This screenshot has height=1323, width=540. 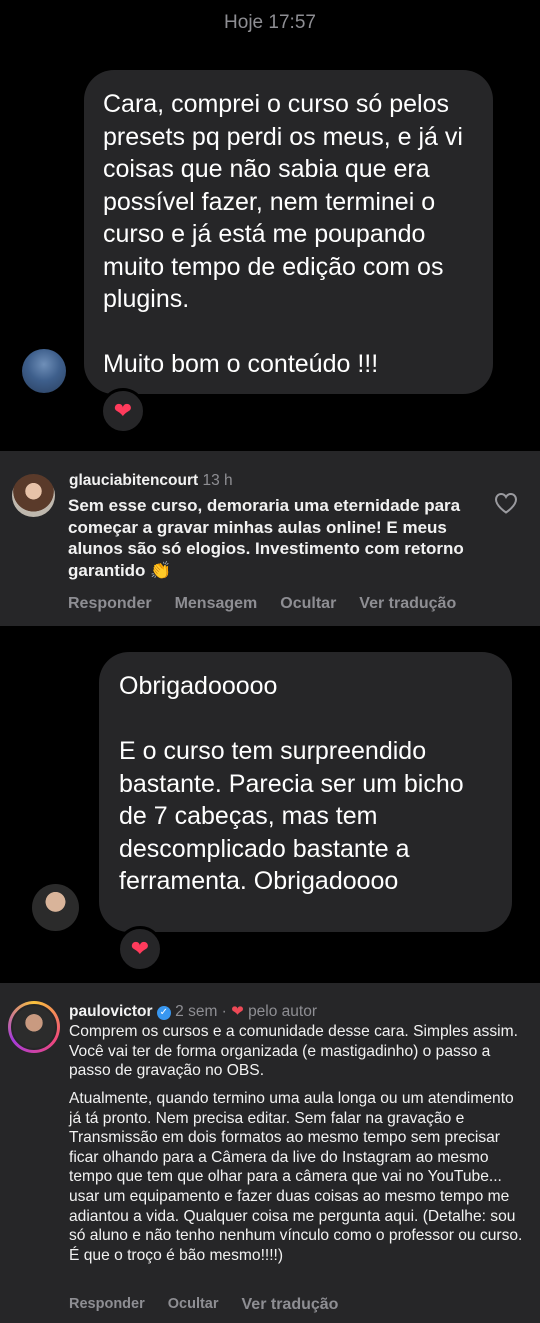 What do you see at coordinates (217, 480) in the screenshot?
I see `comment-time: 13 h` at bounding box center [217, 480].